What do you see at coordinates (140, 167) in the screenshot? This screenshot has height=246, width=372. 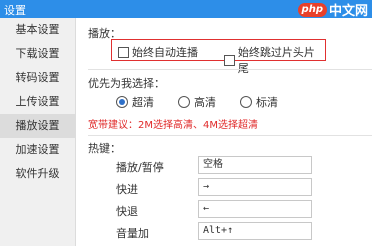 I see `hotkey-label: 播放/暂停` at bounding box center [140, 167].